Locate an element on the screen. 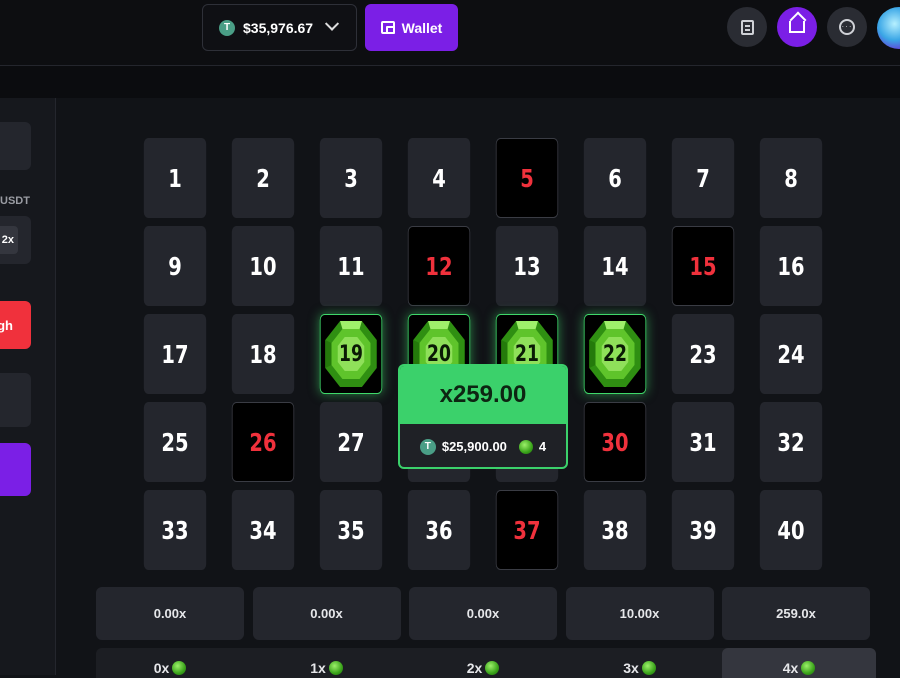 The width and height of the screenshot is (900, 678). tile-number: 35 is located at coordinates (351, 530).